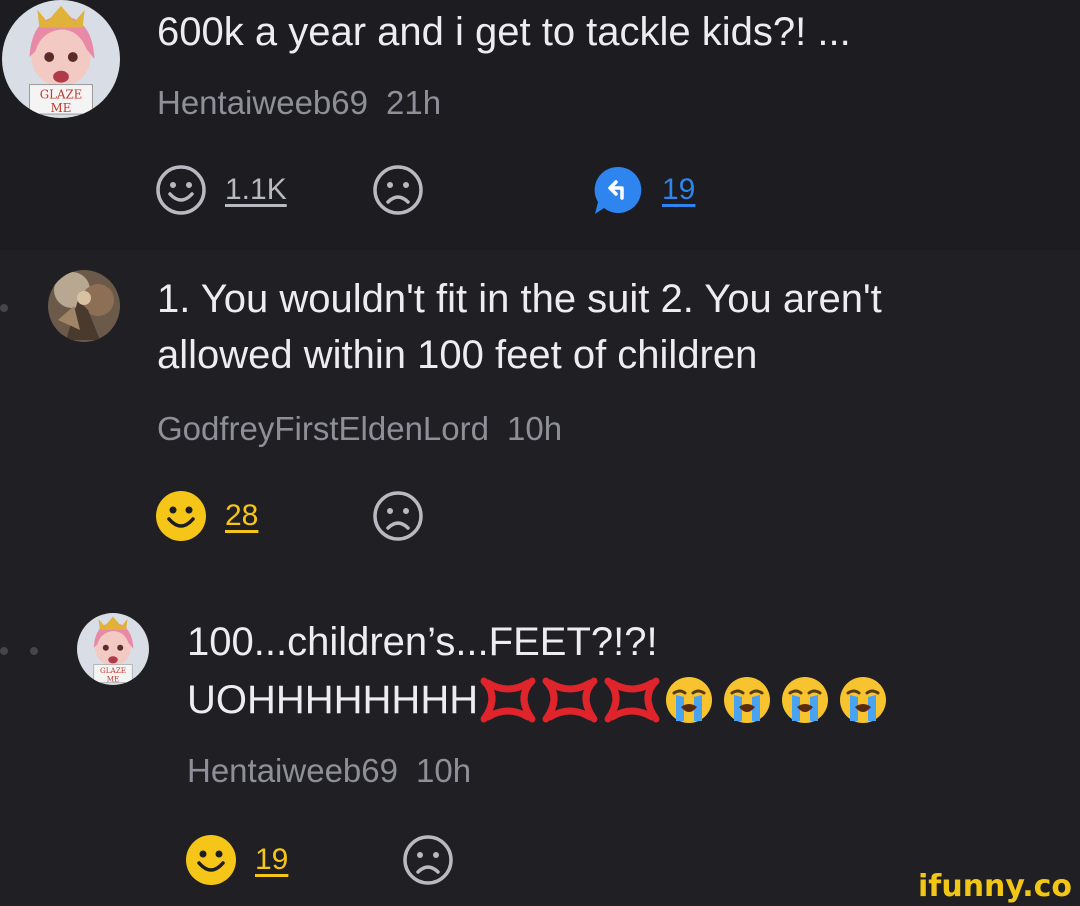 The height and width of the screenshot is (906, 1080). I want to click on reply-text-shout: UOHHHHHHHH, so click(333, 700).